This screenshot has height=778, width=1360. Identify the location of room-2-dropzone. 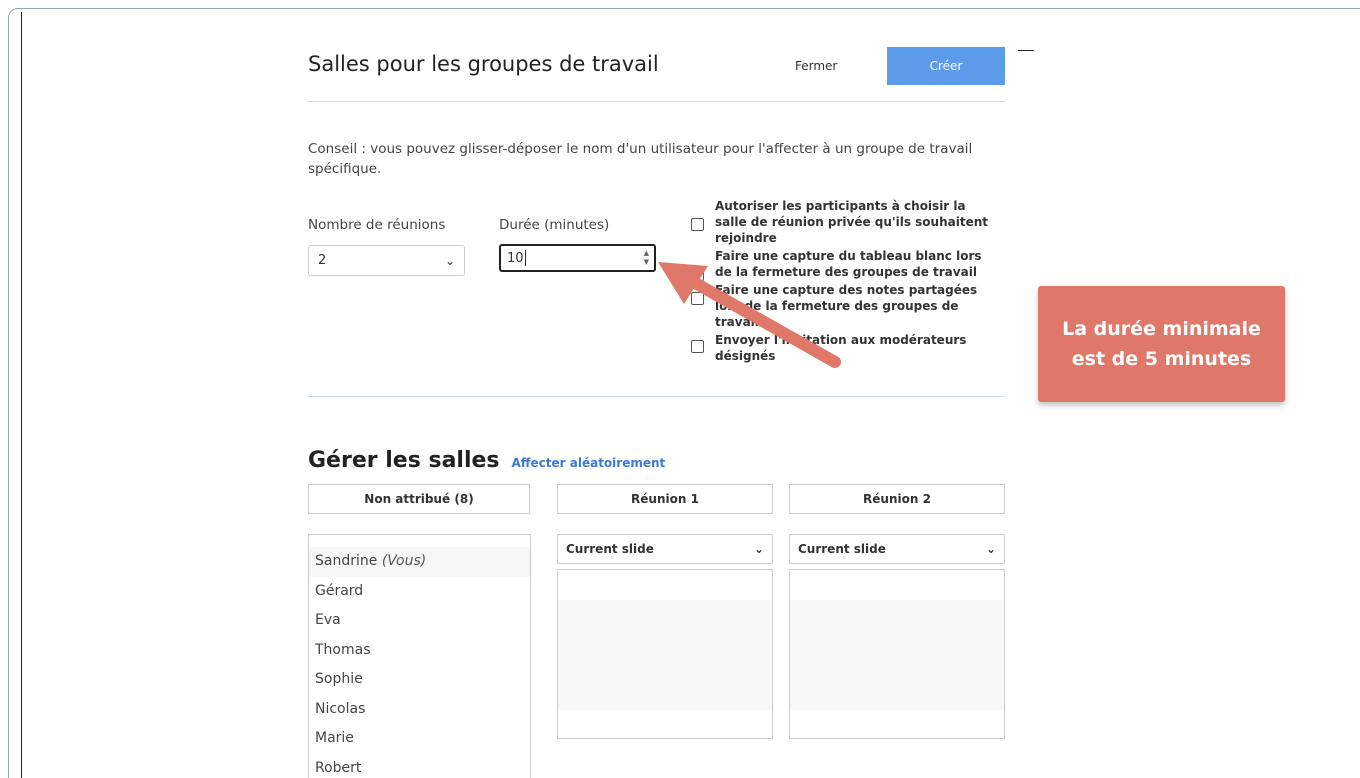
(897, 654).